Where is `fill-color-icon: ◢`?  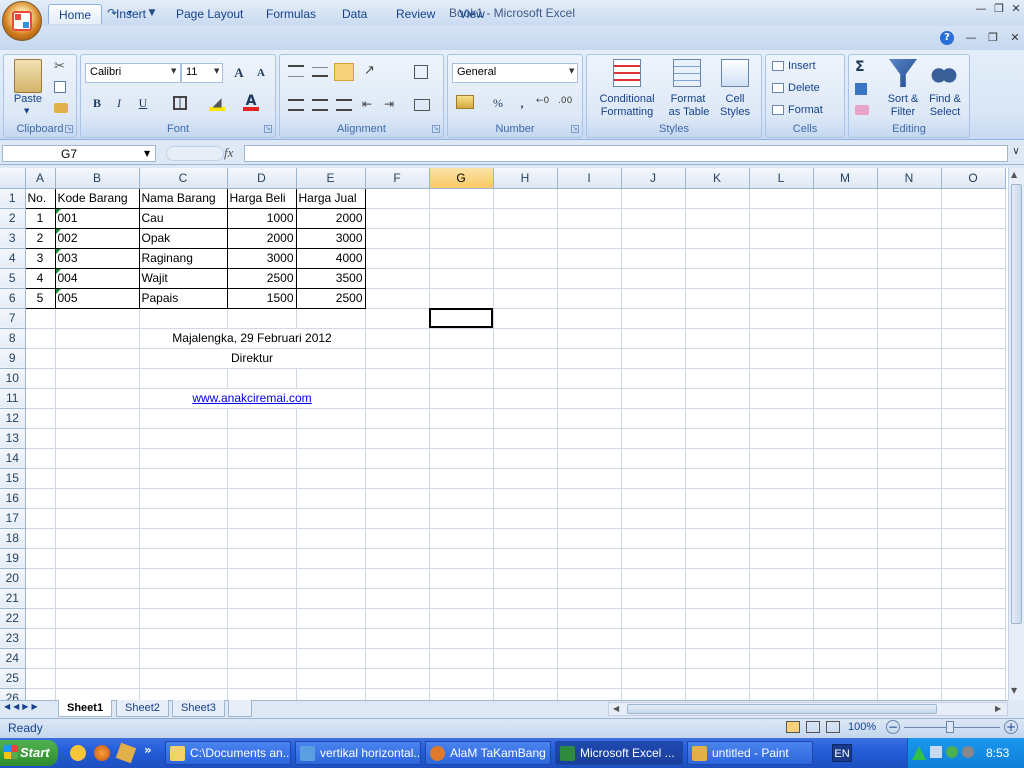 fill-color-icon: ◢ is located at coordinates (217, 103).